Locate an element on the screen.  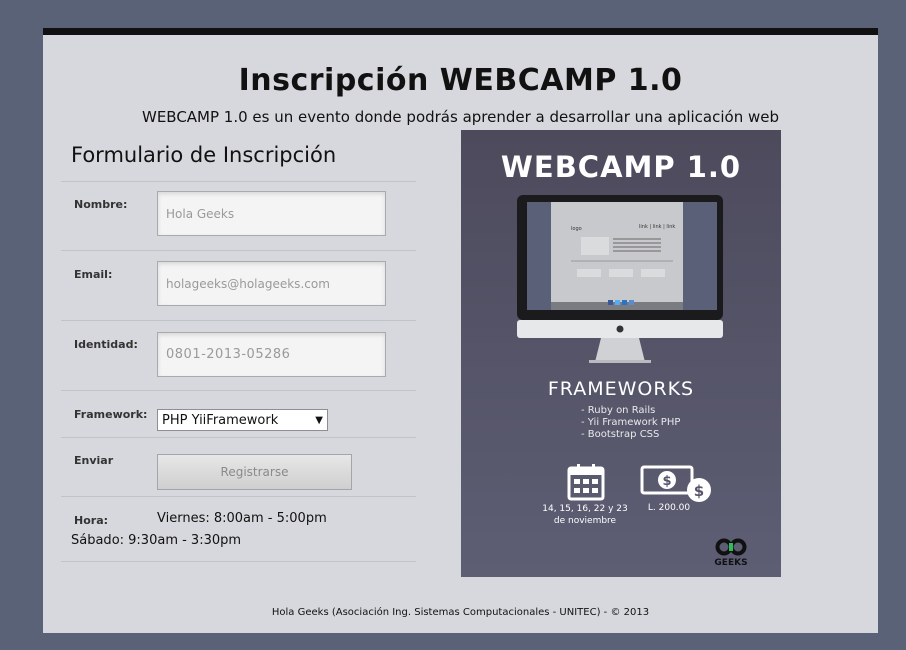
hours-saturday: Sábado: 9:30am - 3:30pm is located at coordinates (156, 540).